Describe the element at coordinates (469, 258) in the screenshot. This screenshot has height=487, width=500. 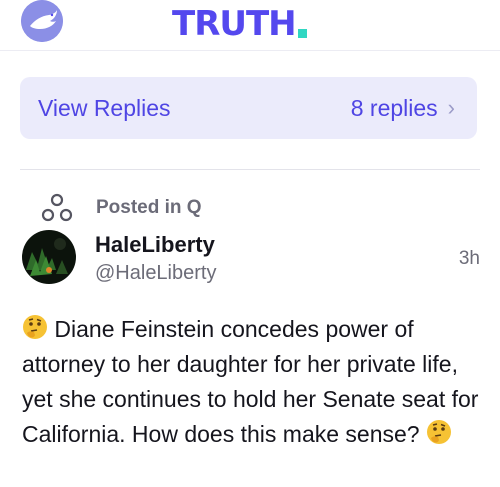
I see `post-timestamp: 3h` at that location.